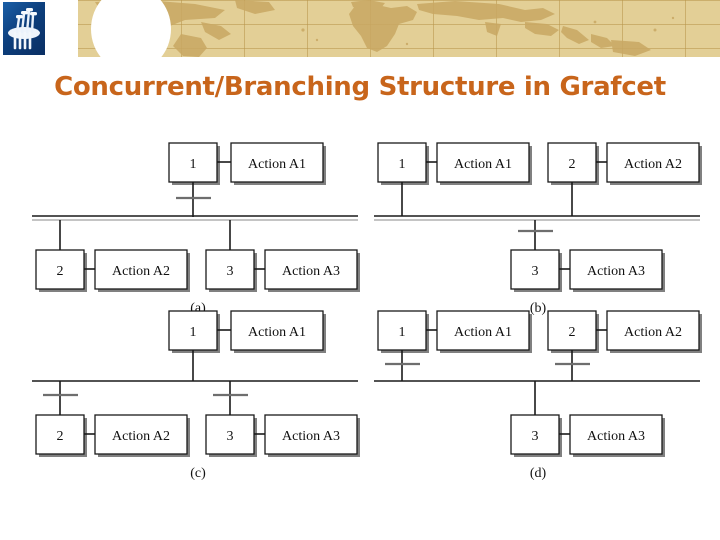 The height and width of the screenshot is (540, 720). I want to click on institution-logo, so click(24, 28).